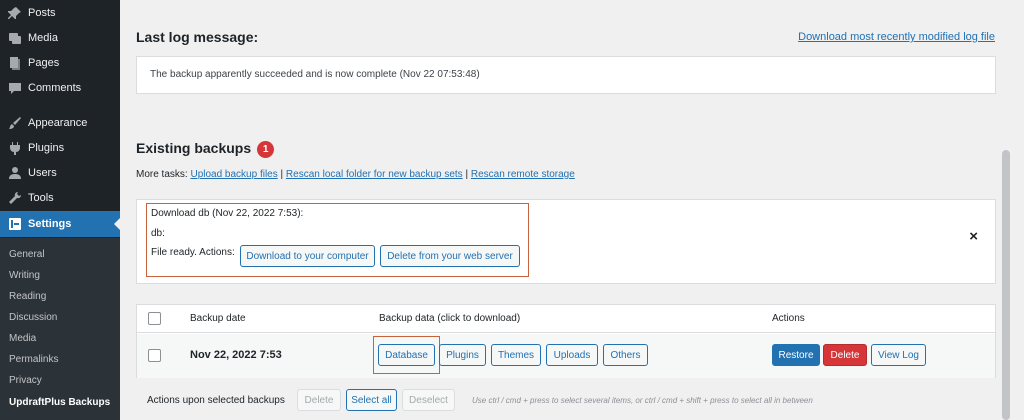 The image size is (1024, 420). What do you see at coordinates (896, 37) in the screenshot?
I see `download-log-link: Download most recently modified log file` at bounding box center [896, 37].